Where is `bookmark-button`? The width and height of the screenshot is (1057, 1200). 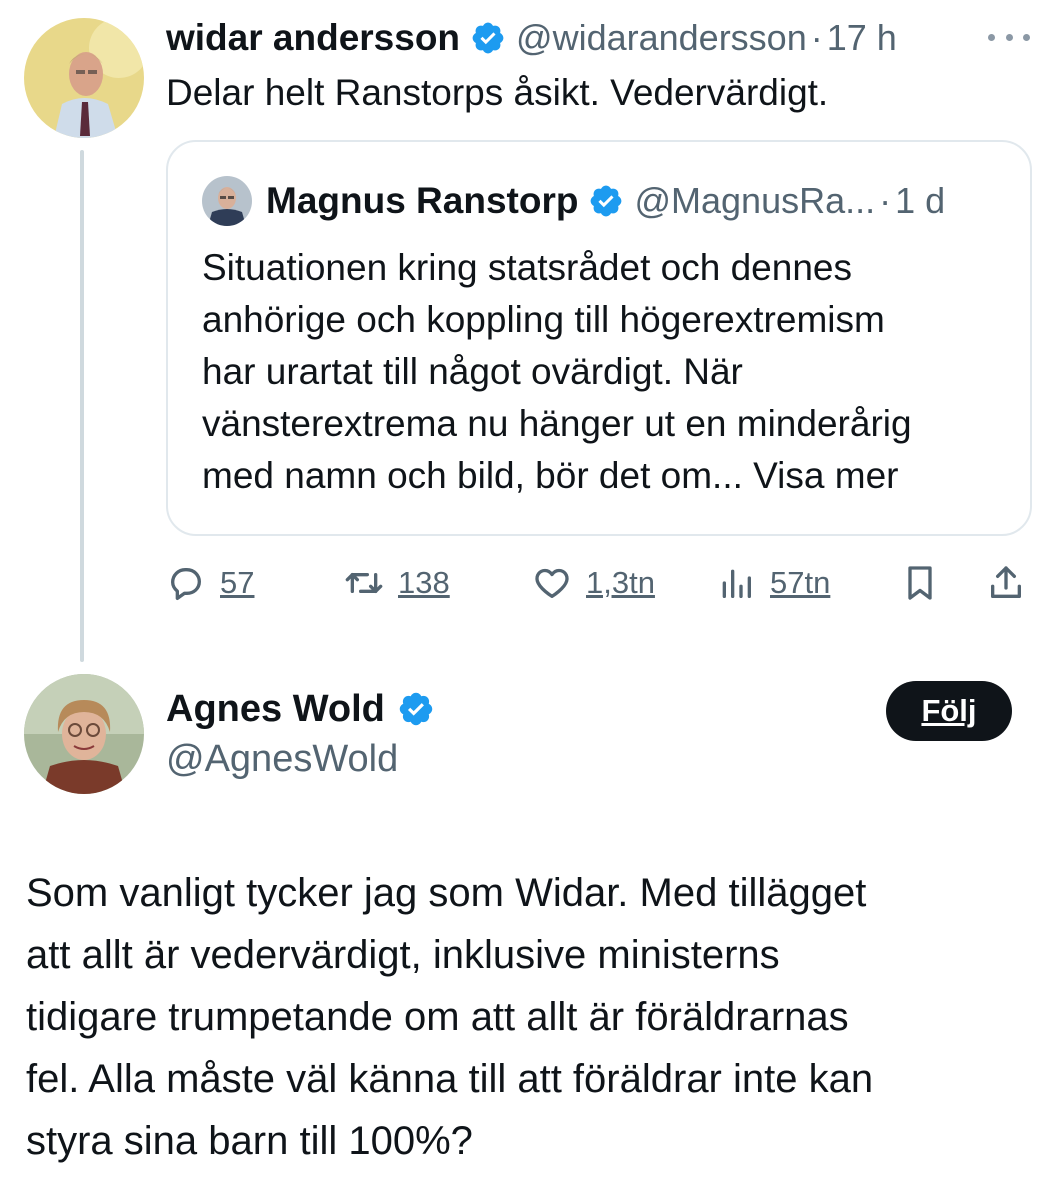
bookmark-button is located at coordinates (920, 583).